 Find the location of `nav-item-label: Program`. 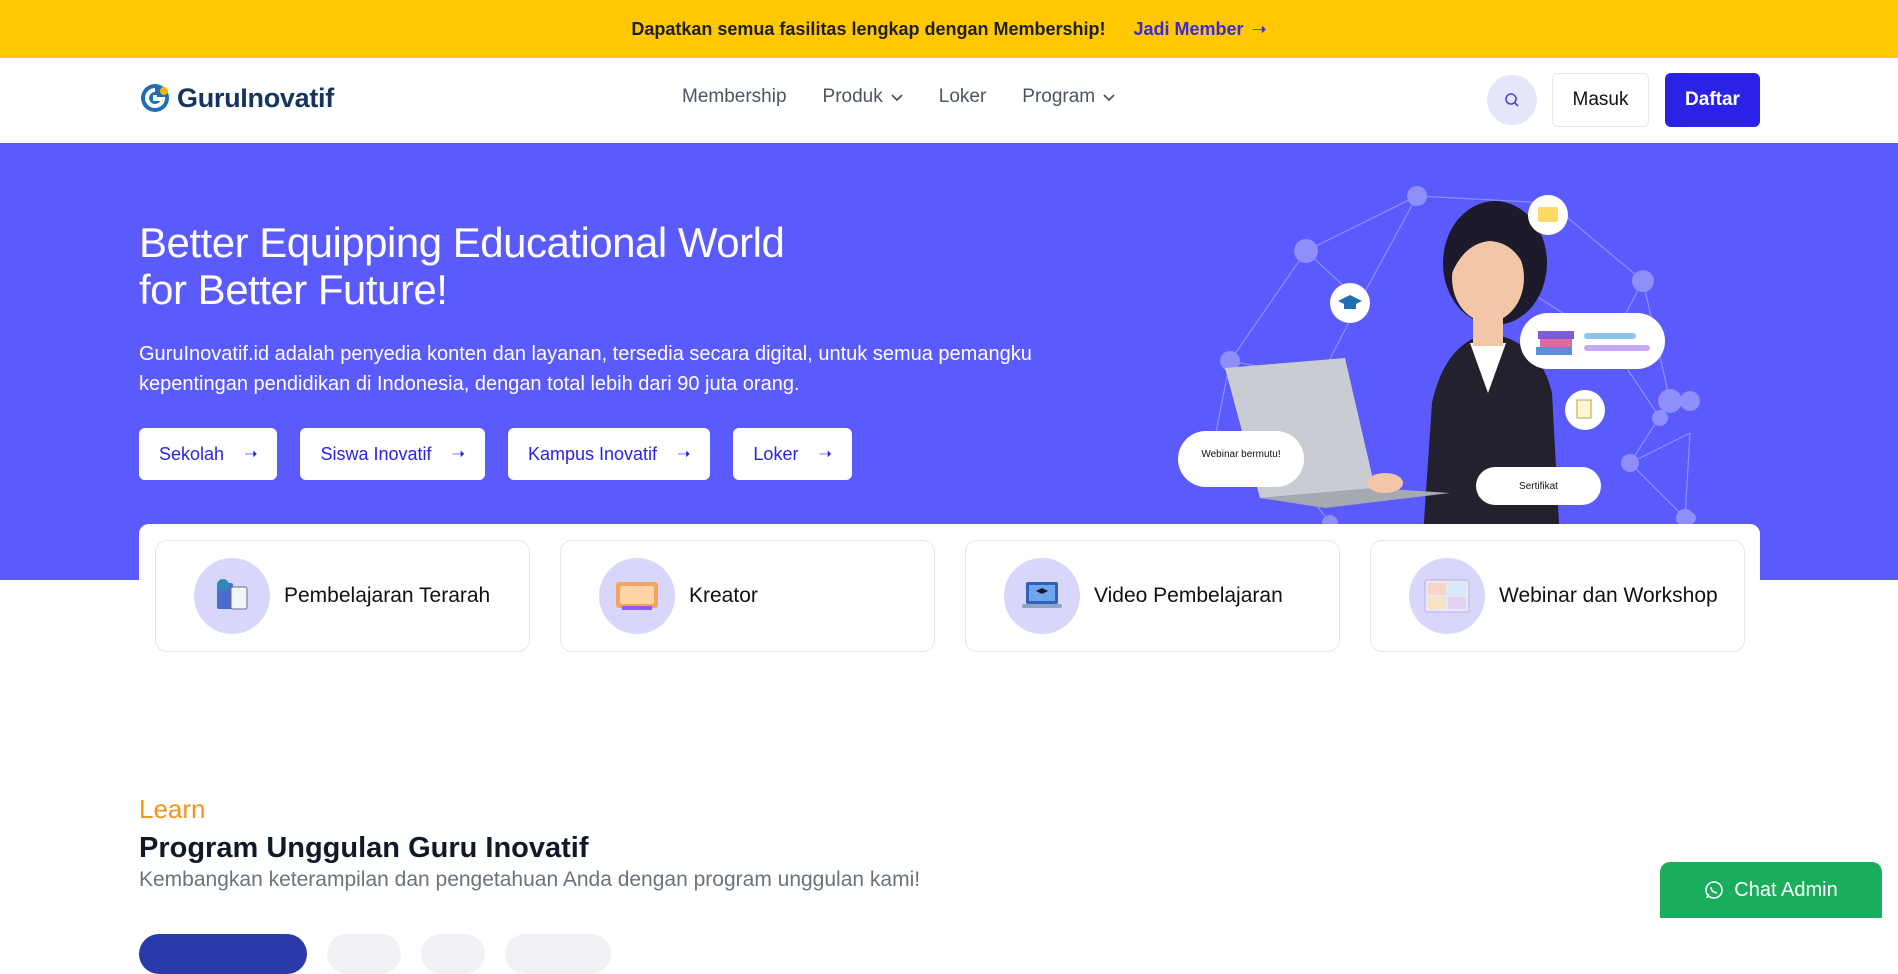

nav-item-label: Program is located at coordinates (1059, 96).